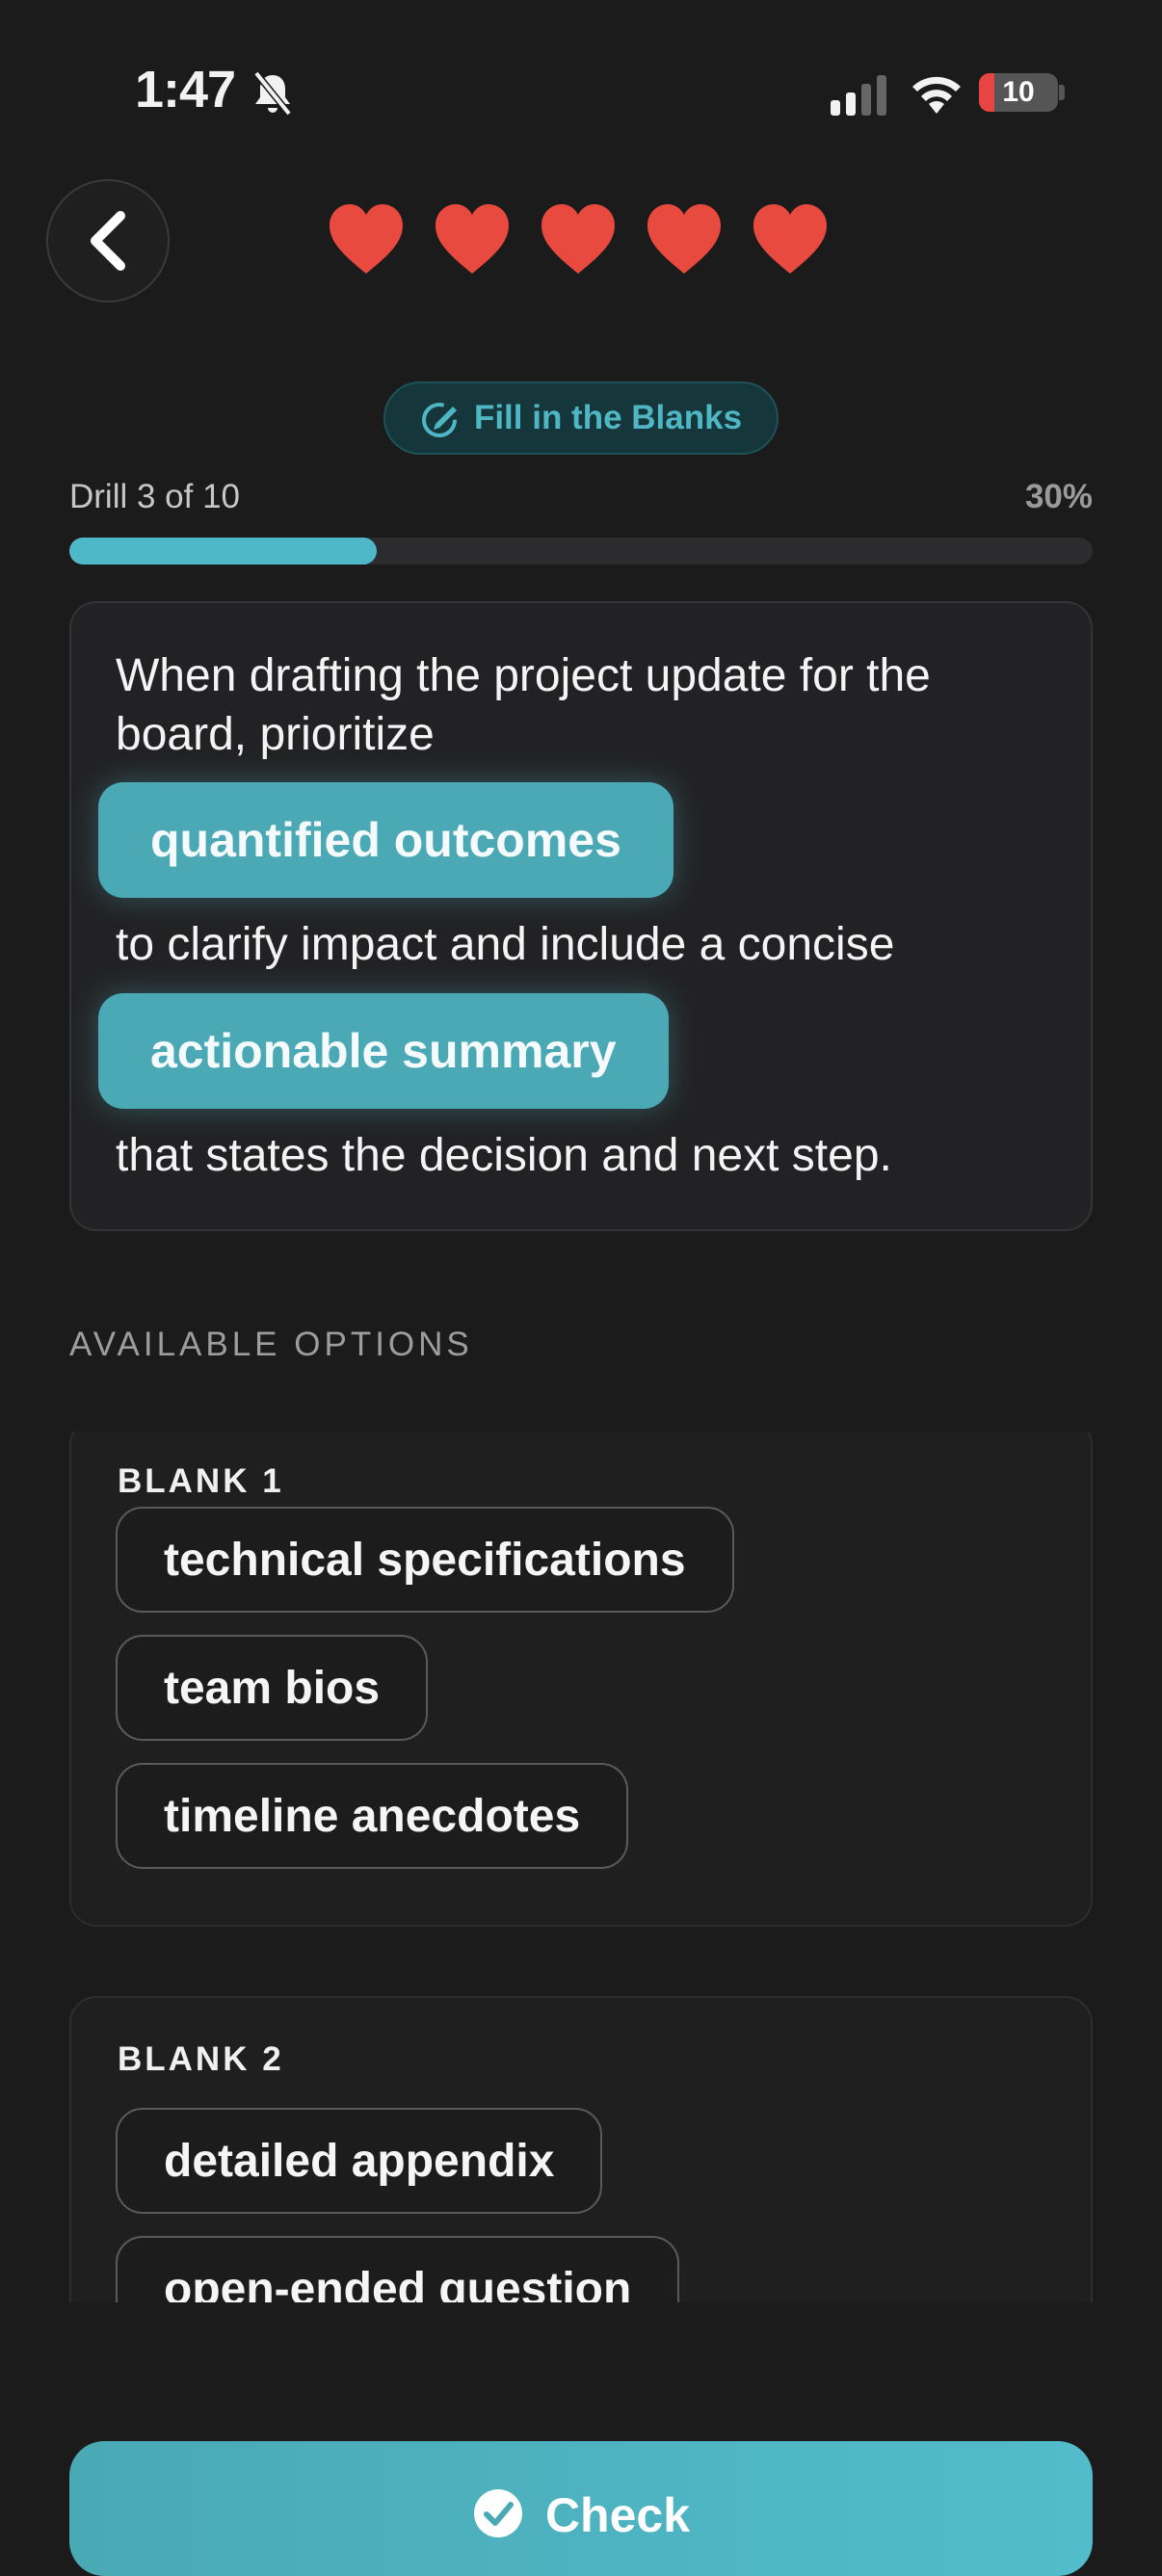 The height and width of the screenshot is (2576, 1162). I want to click on mode-badge: Fill in the Blanks, so click(581, 418).